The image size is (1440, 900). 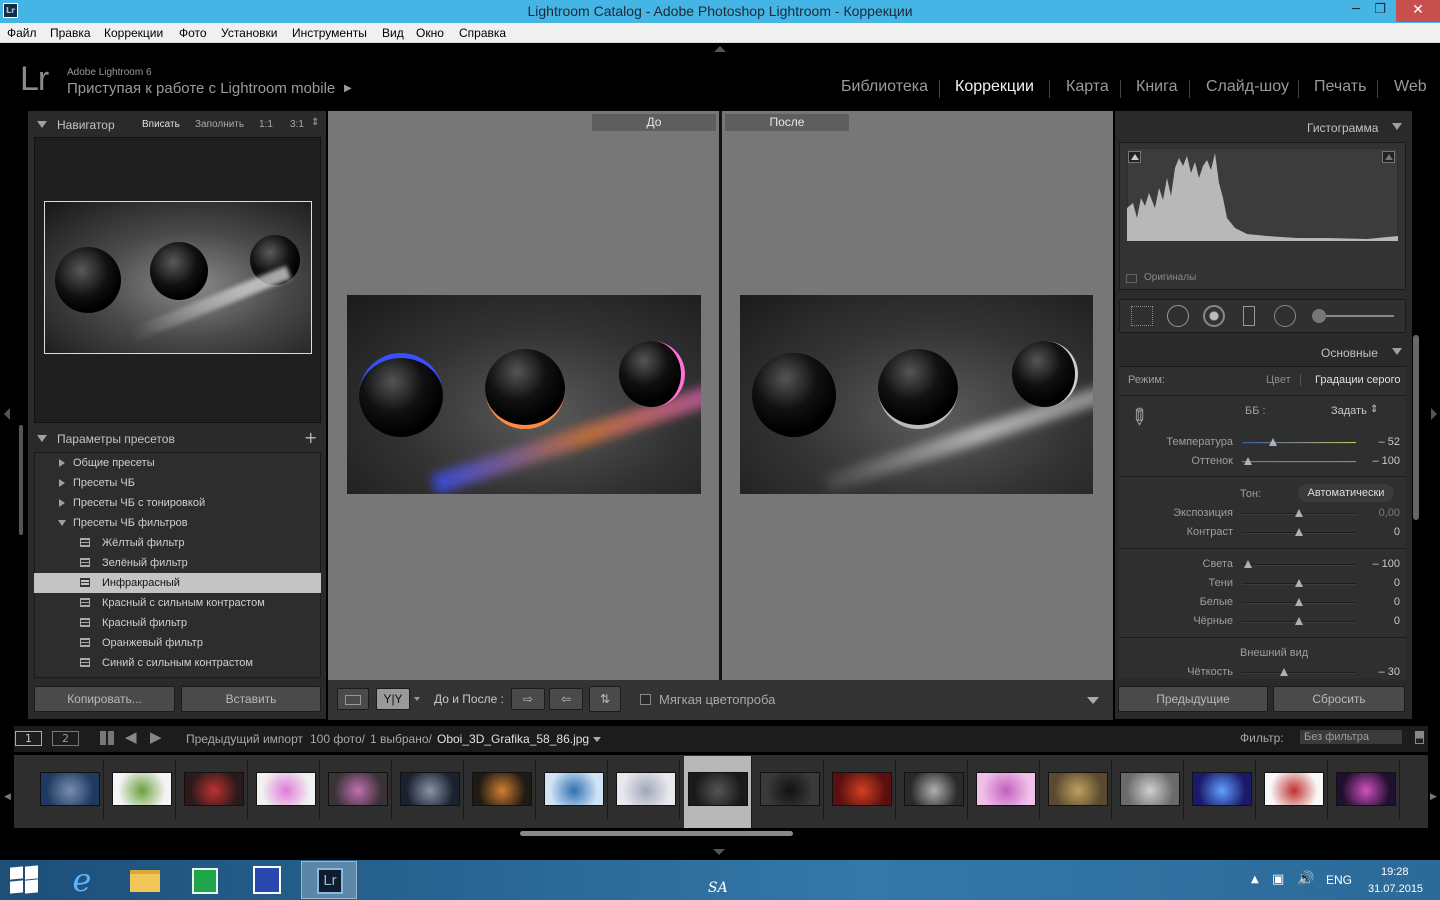 I want to click on clock-time: 19:28, so click(x=1395, y=872).